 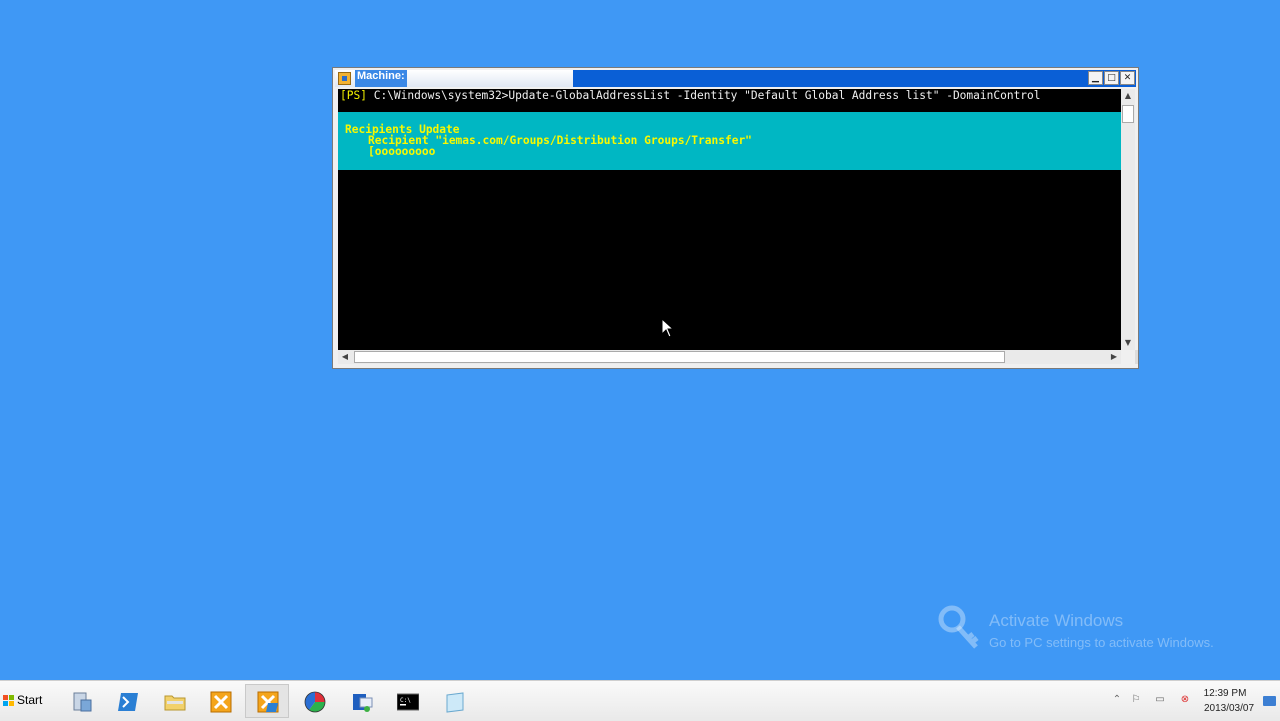 I want to click on flag-icon: ⚐, so click(x=1136, y=700).